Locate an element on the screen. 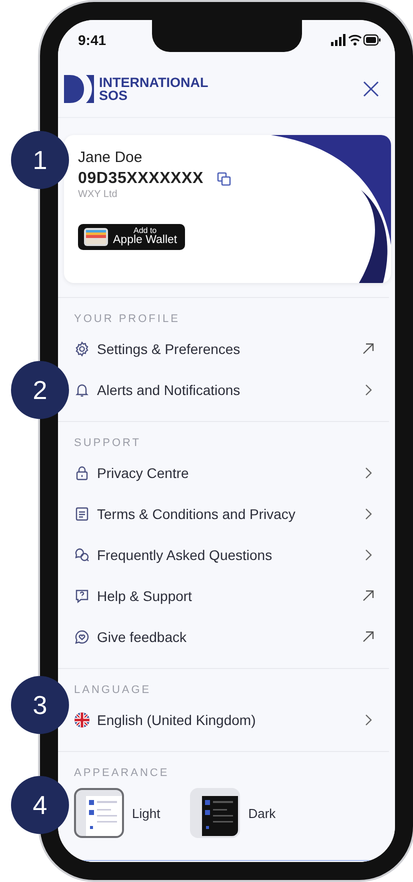  menu-item: Privacy Centre is located at coordinates (225, 472).